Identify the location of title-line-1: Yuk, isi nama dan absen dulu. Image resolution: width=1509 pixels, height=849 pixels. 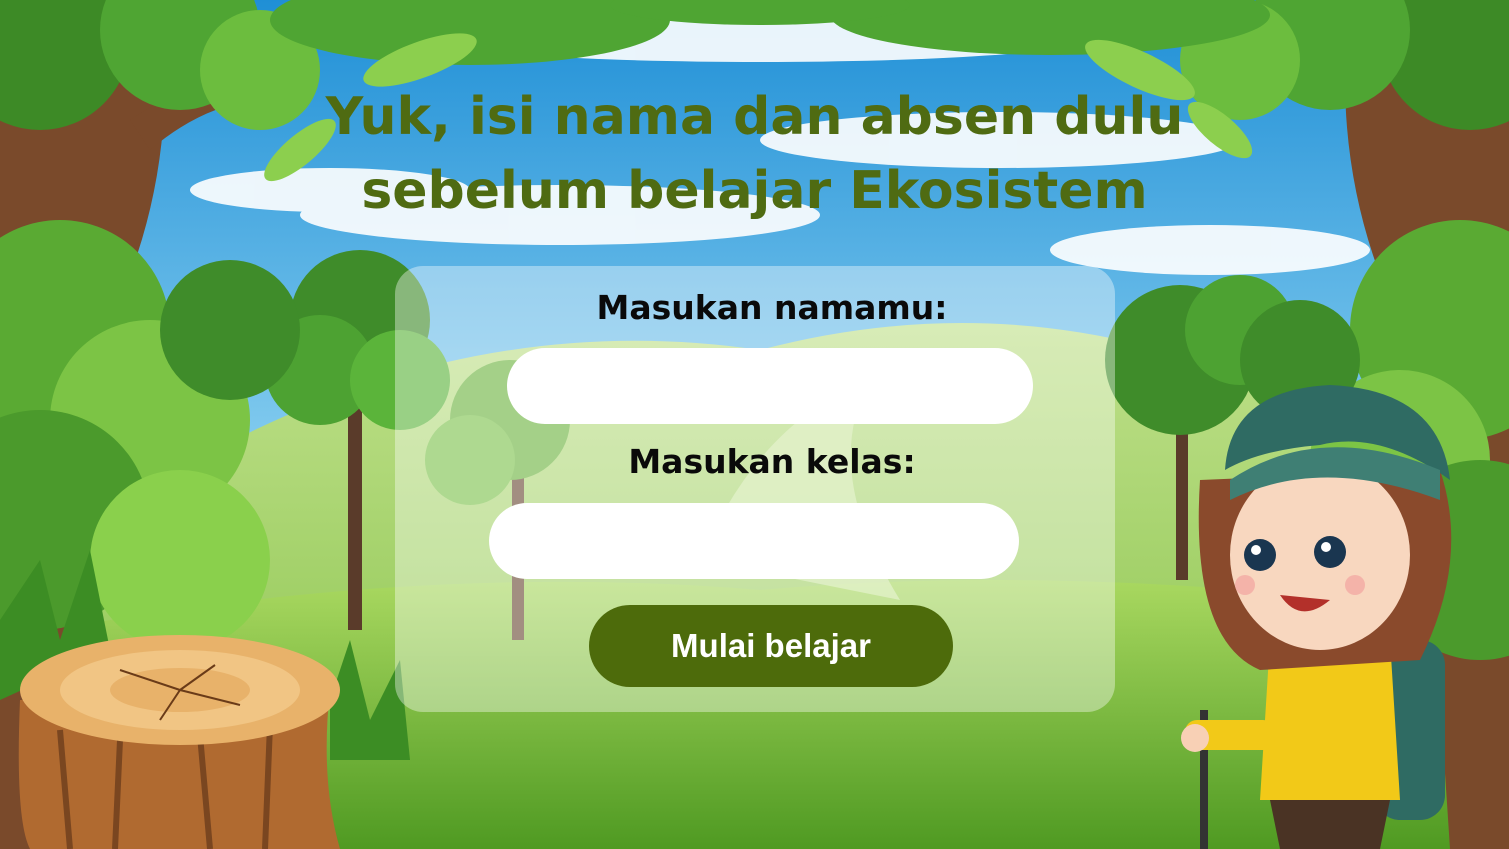
(754, 117).